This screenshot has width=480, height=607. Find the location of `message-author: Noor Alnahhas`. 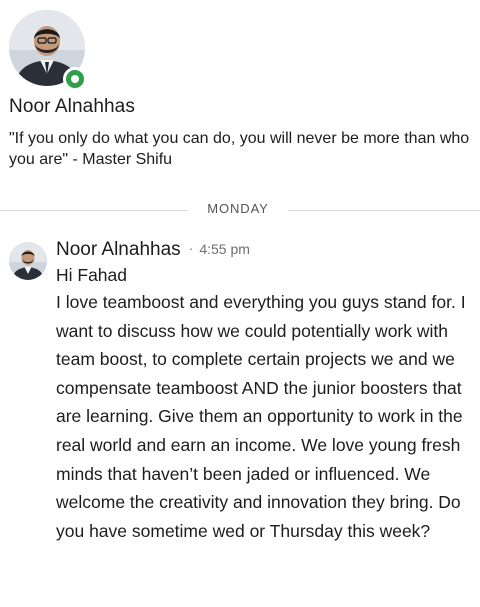

message-author: Noor Alnahhas is located at coordinates (118, 249).